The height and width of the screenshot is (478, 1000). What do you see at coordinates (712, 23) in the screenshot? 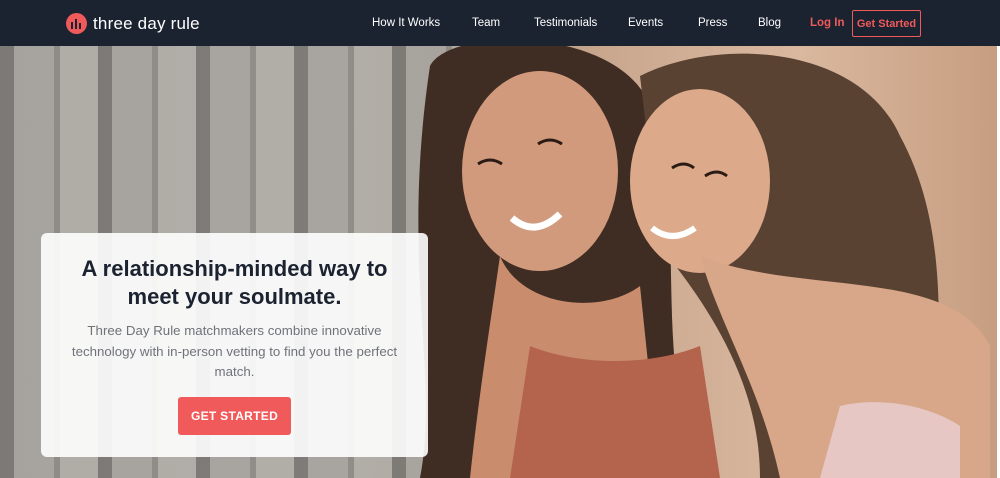
I see `nav-press: Press` at bounding box center [712, 23].